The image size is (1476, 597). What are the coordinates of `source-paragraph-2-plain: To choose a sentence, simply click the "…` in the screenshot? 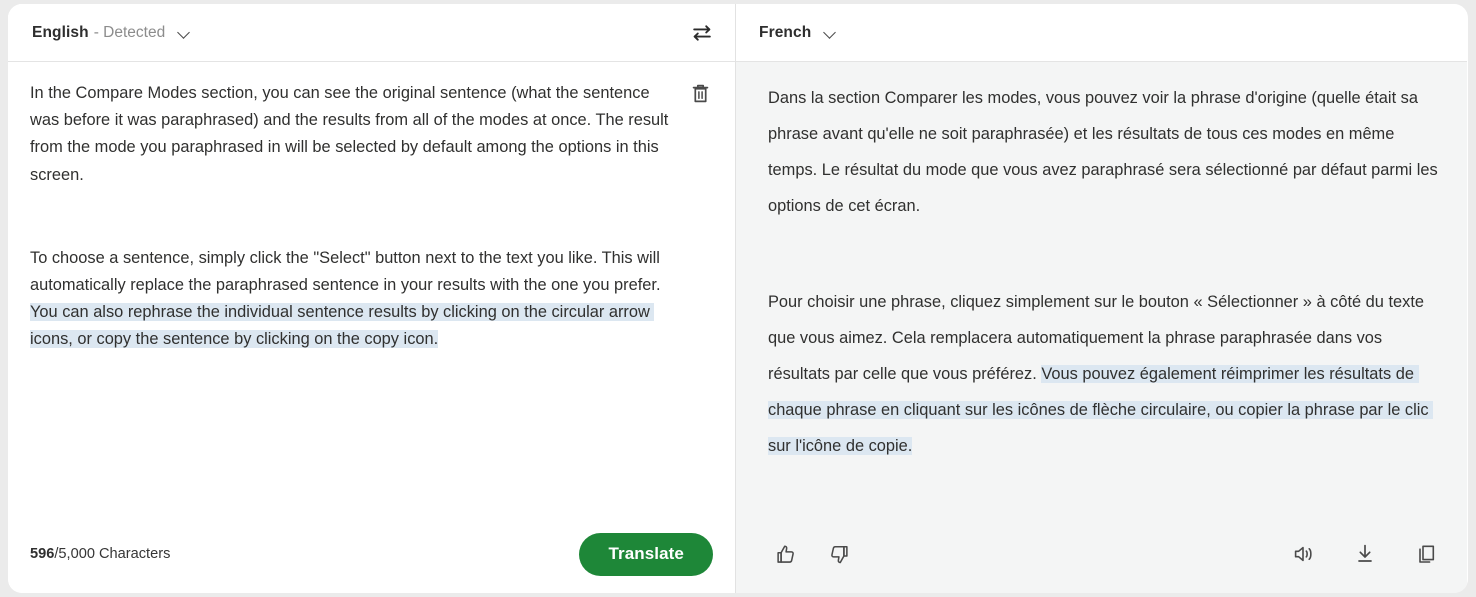 It's located at (347, 271).